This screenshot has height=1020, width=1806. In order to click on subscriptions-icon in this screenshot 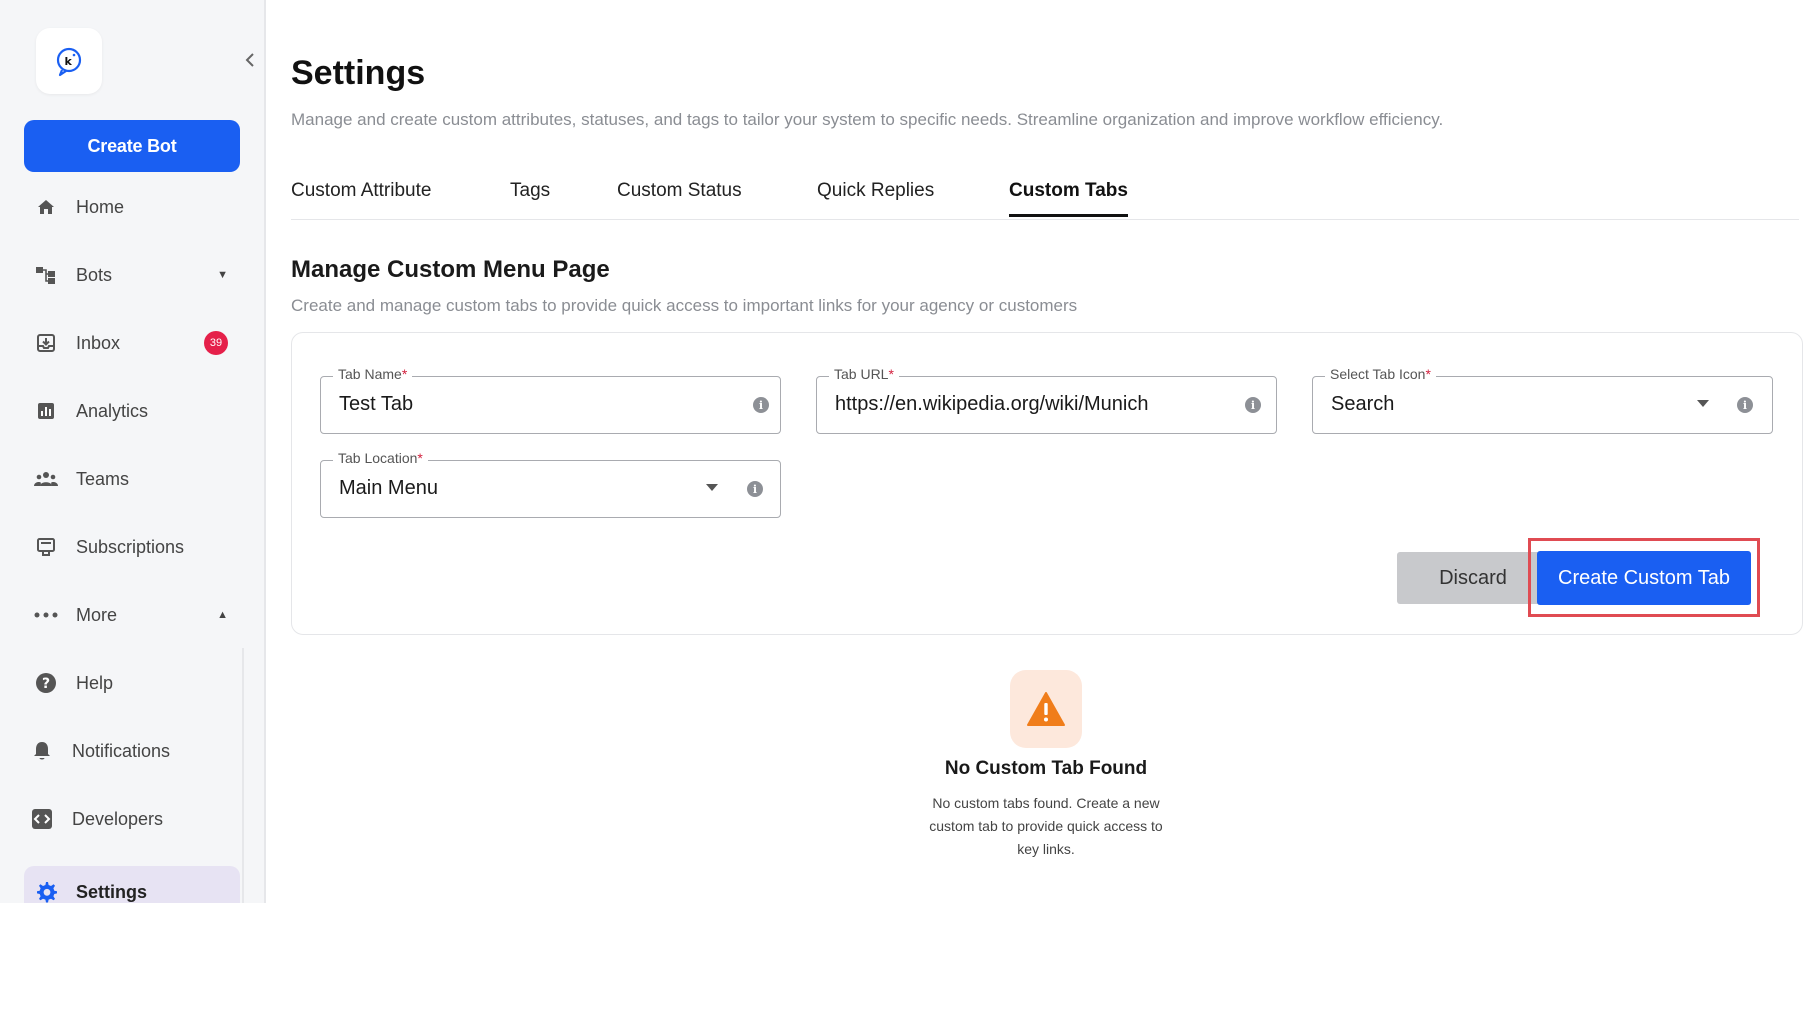, I will do `click(46, 547)`.